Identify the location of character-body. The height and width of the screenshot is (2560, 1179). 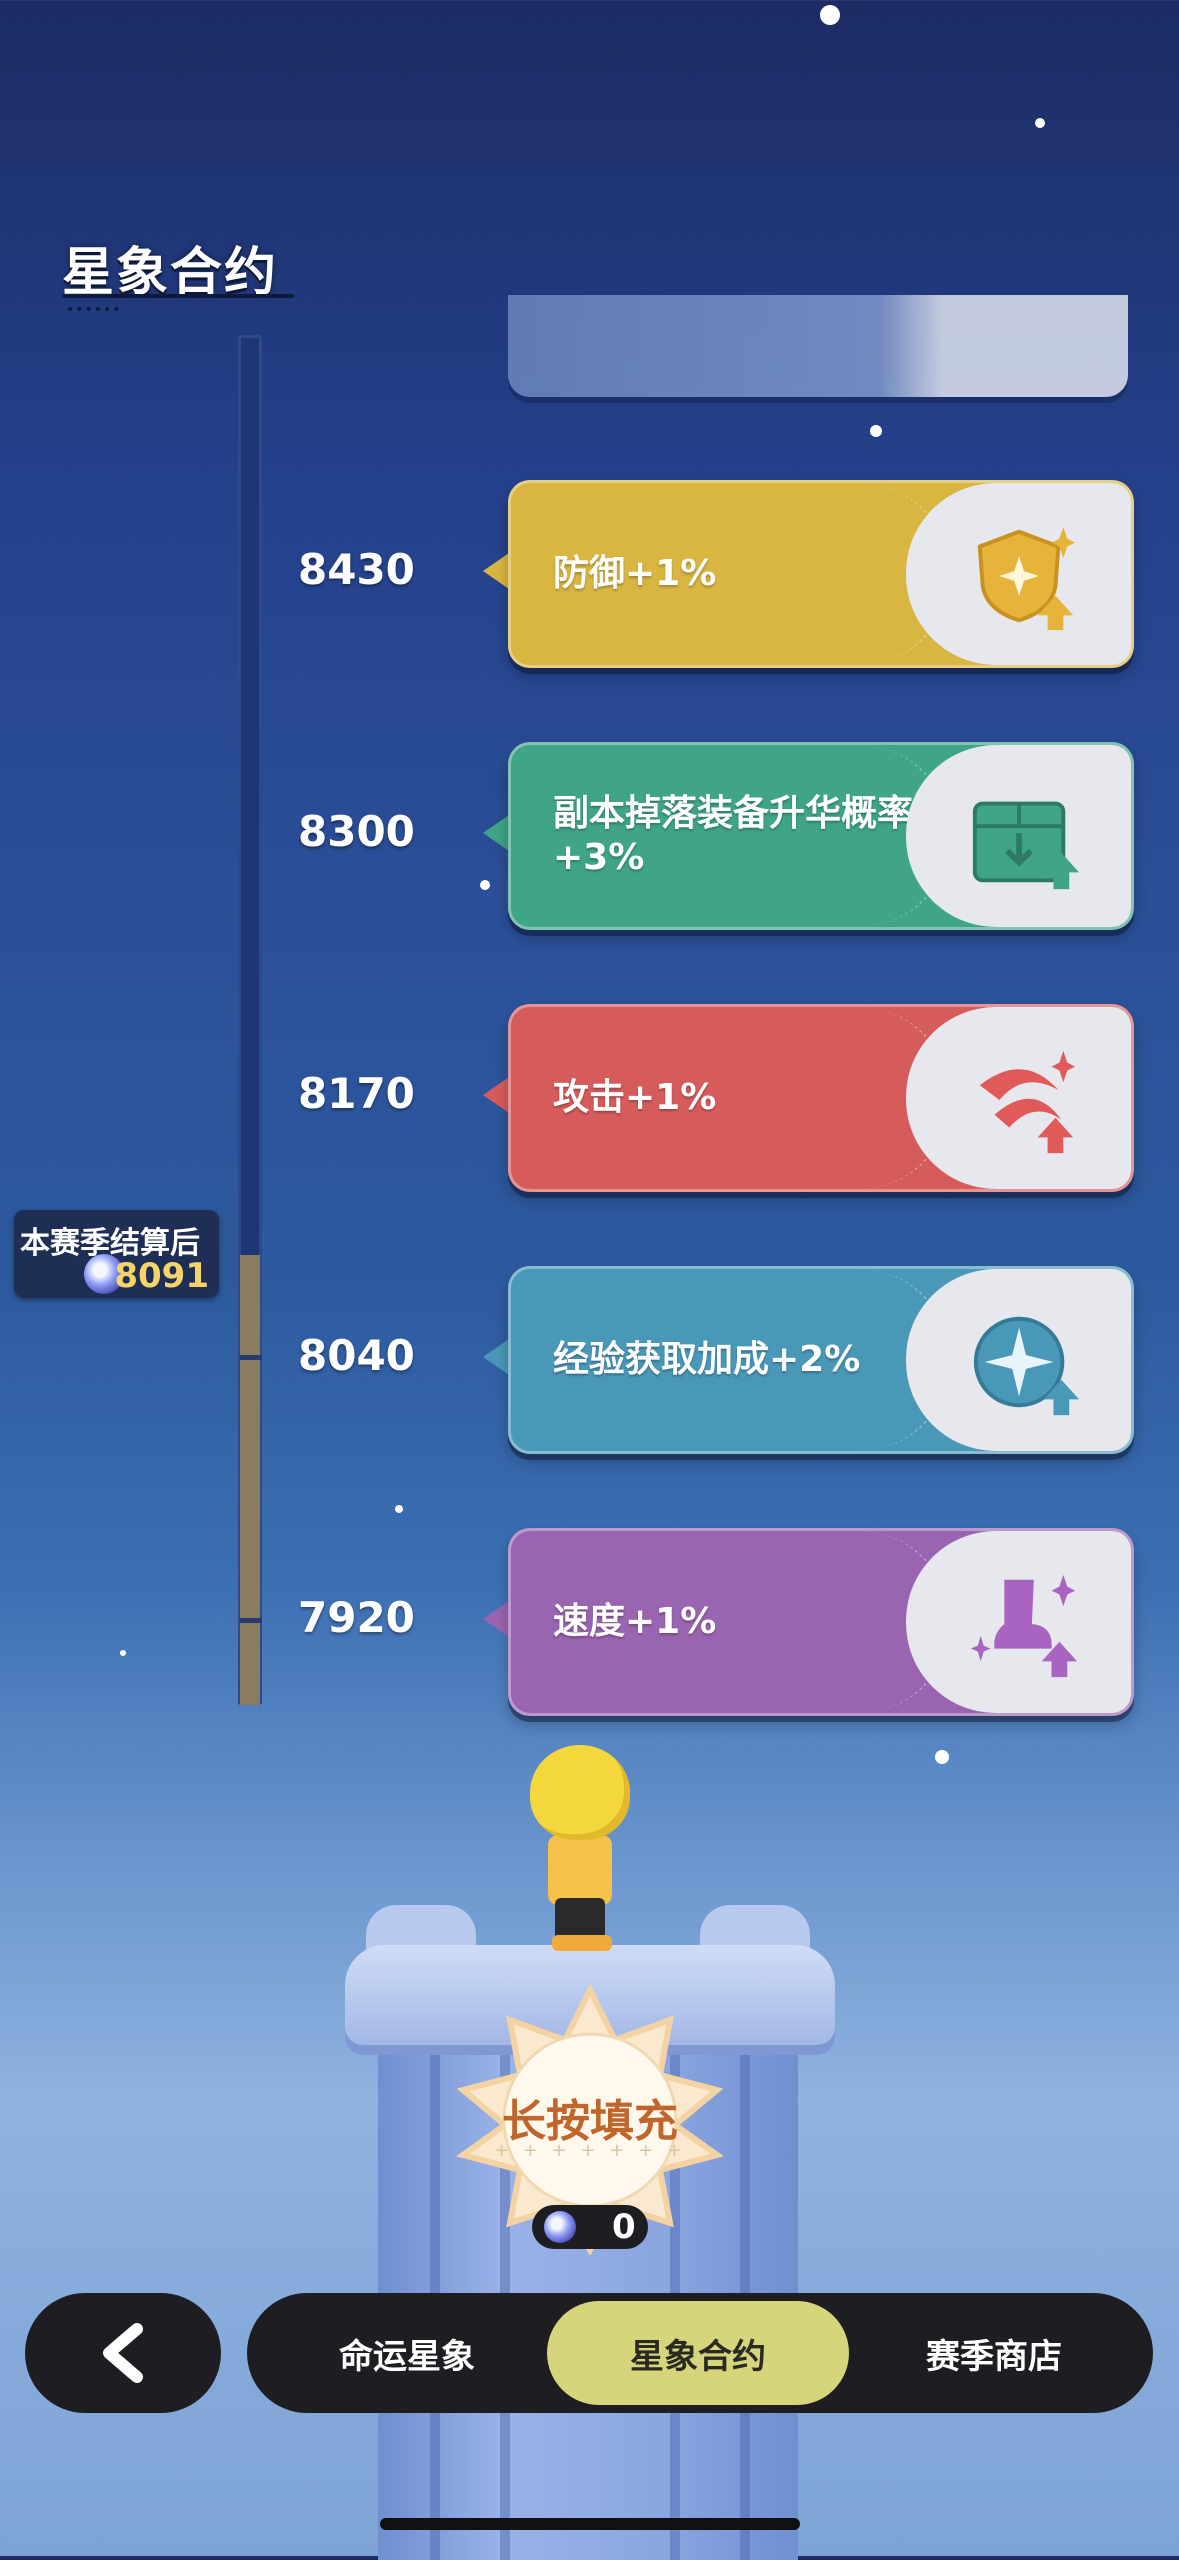
(580, 1870).